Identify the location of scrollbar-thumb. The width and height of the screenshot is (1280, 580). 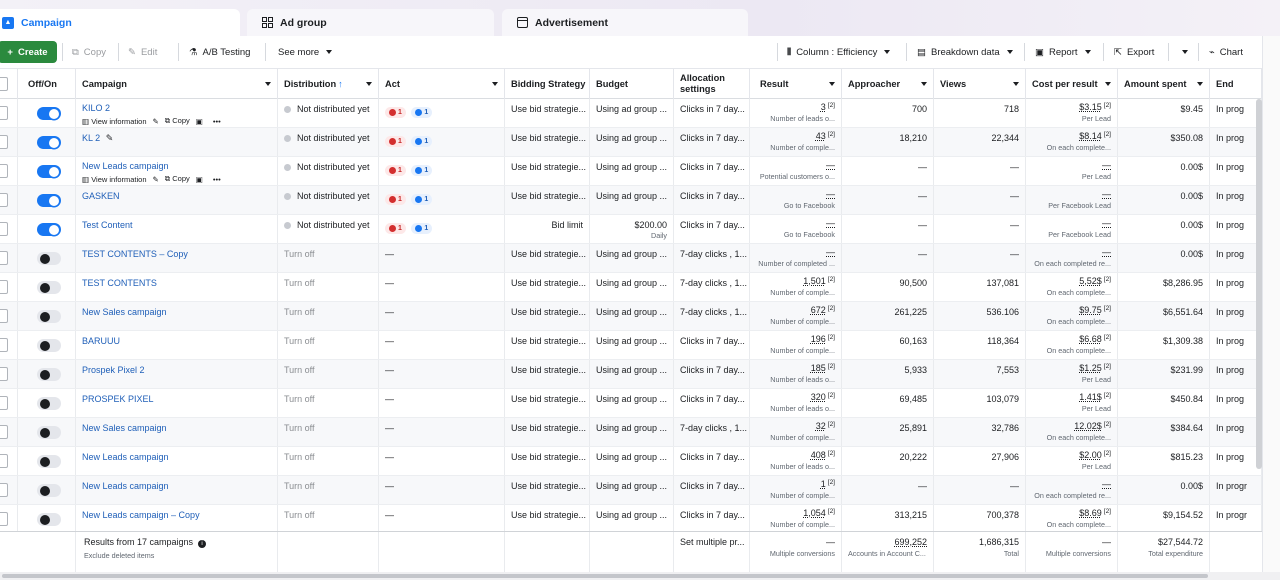
(605, 576).